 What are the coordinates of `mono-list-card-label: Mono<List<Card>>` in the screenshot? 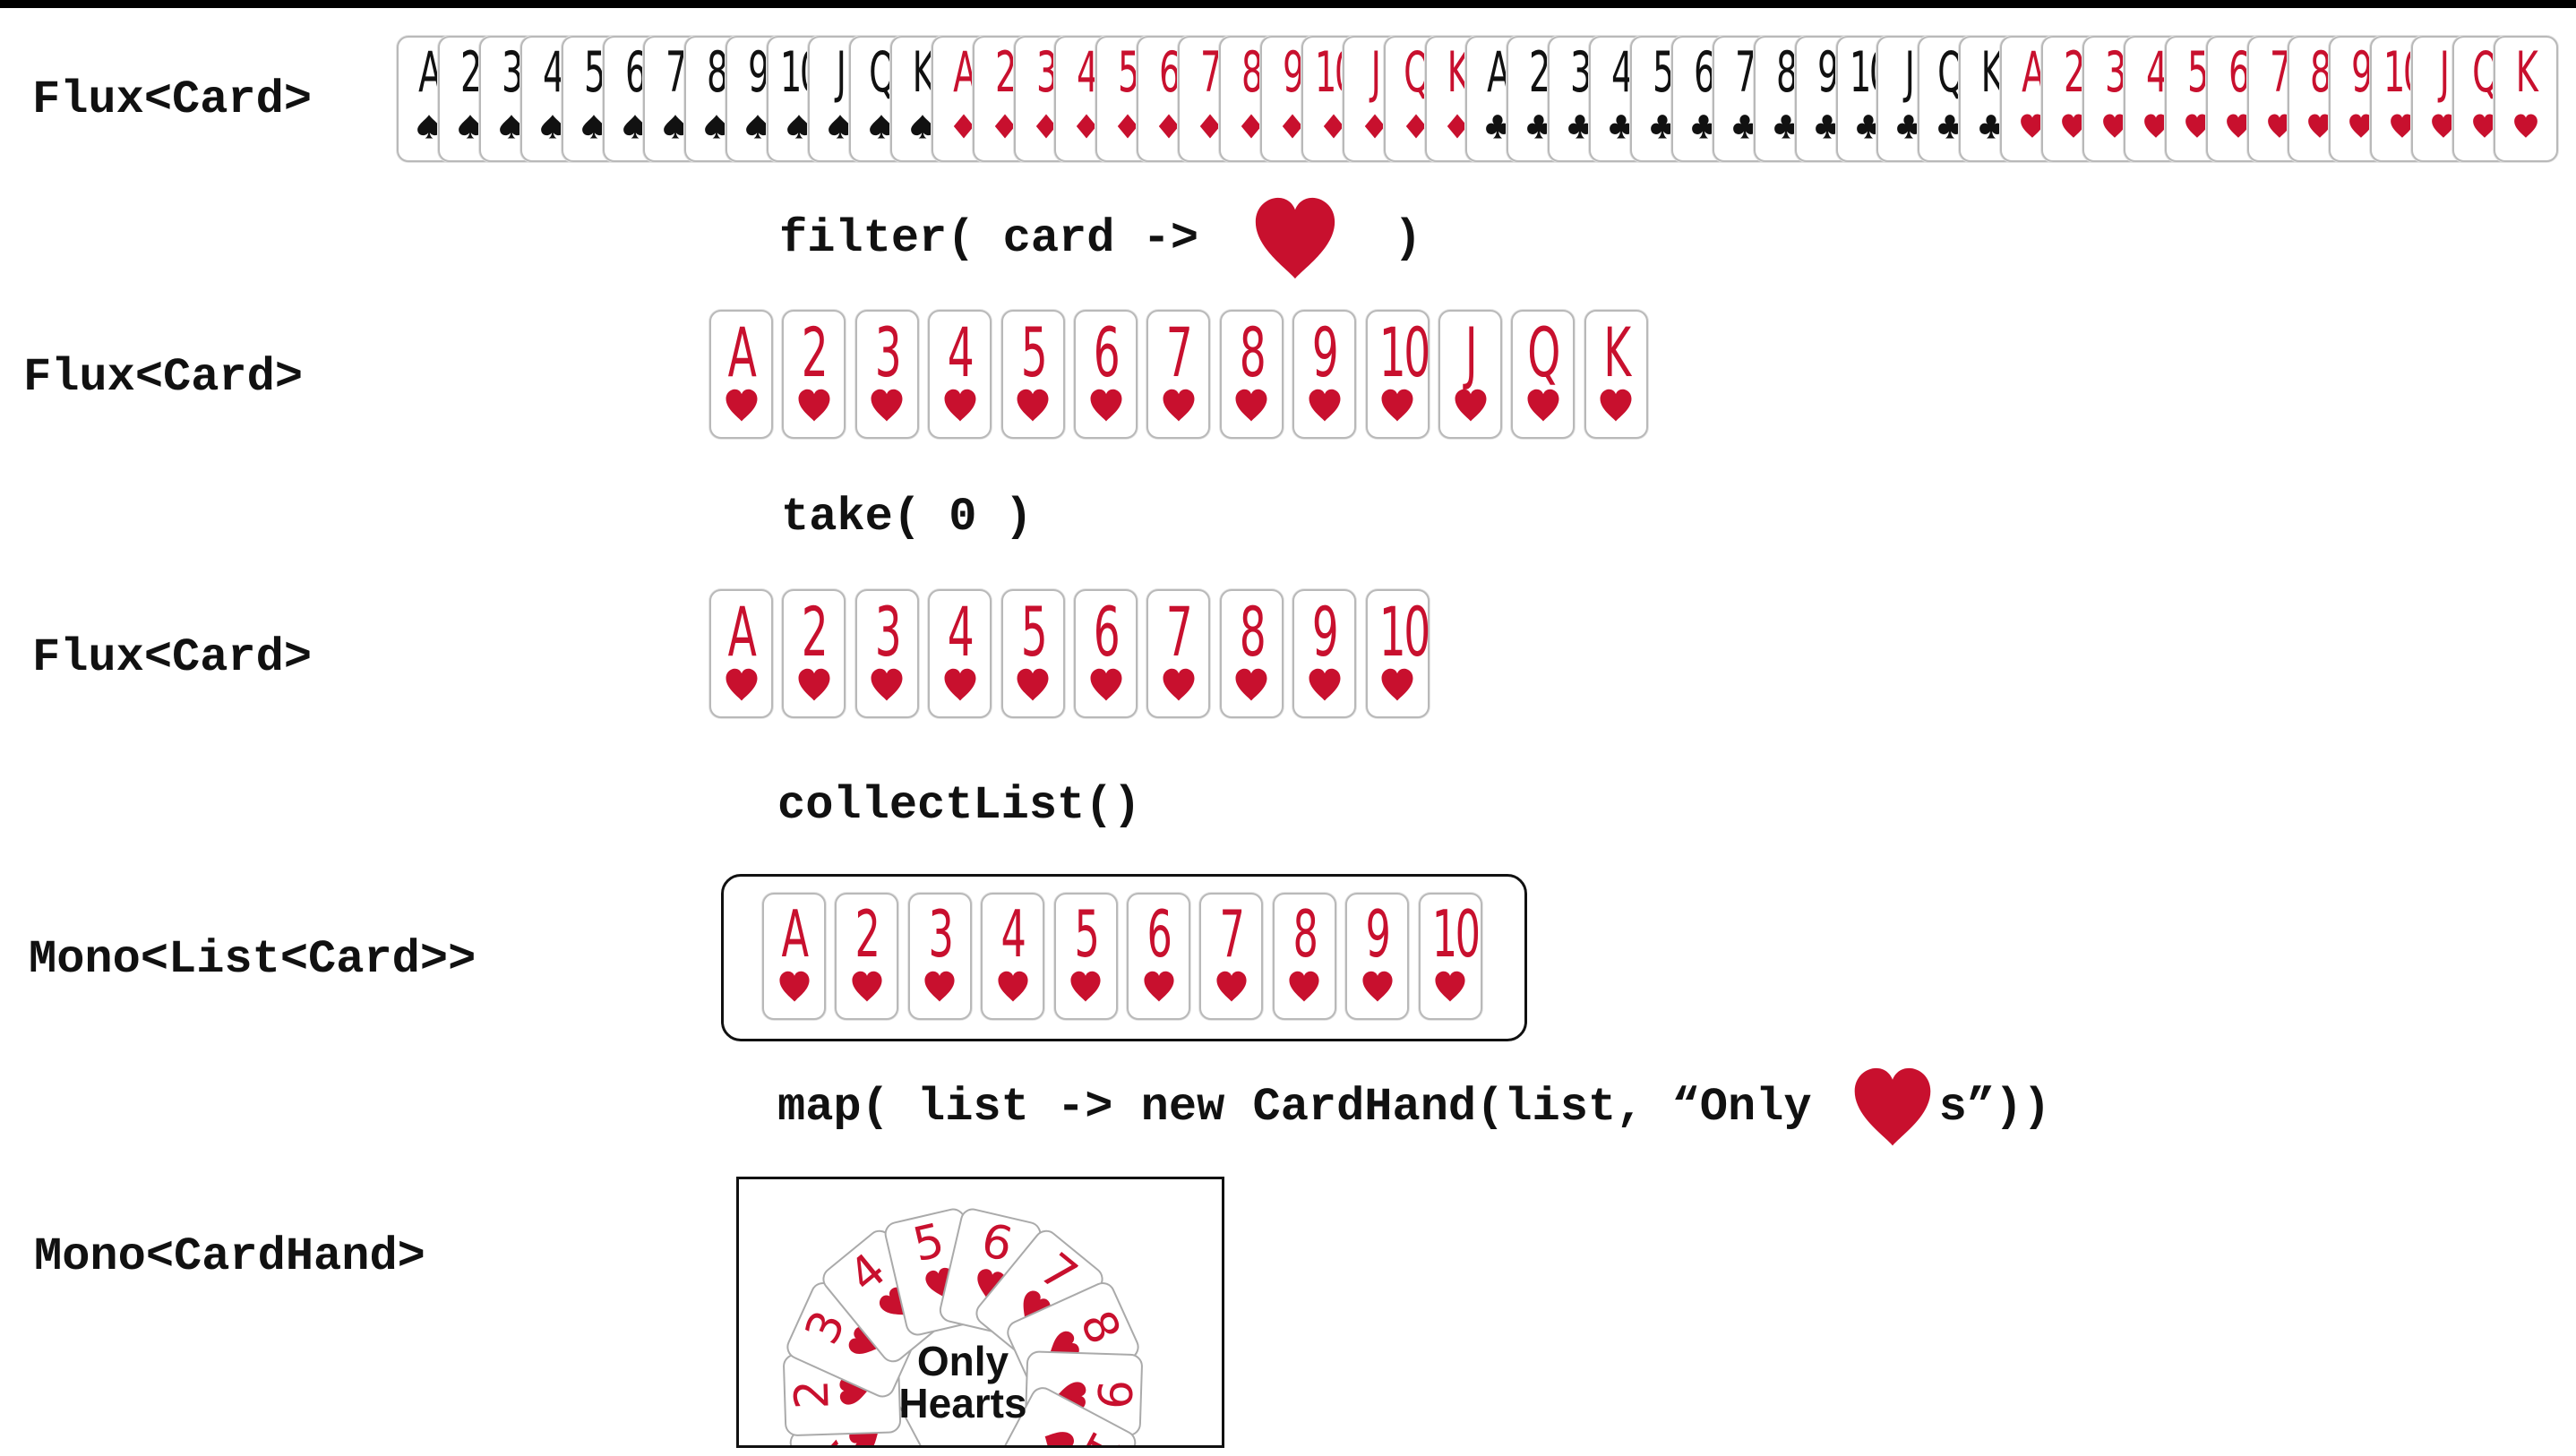 It's located at (253, 959).